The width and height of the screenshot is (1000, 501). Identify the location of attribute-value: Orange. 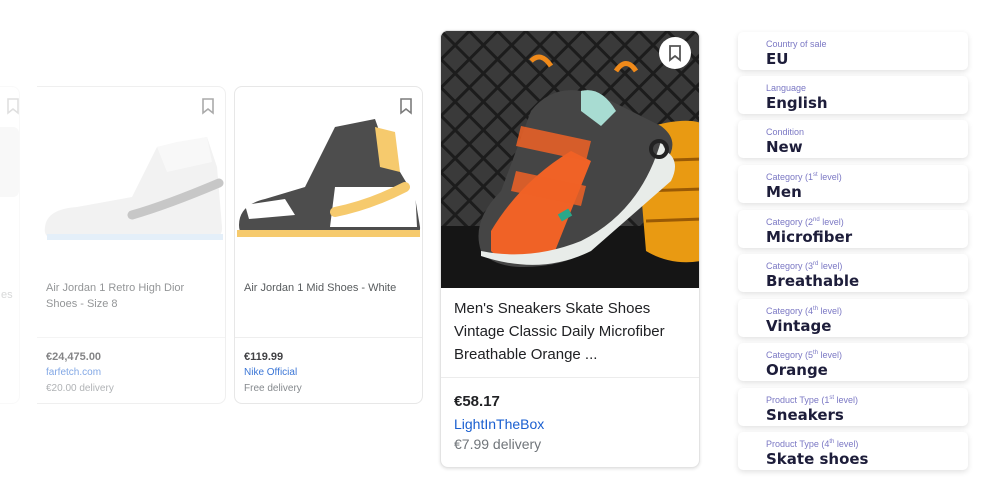
(797, 370).